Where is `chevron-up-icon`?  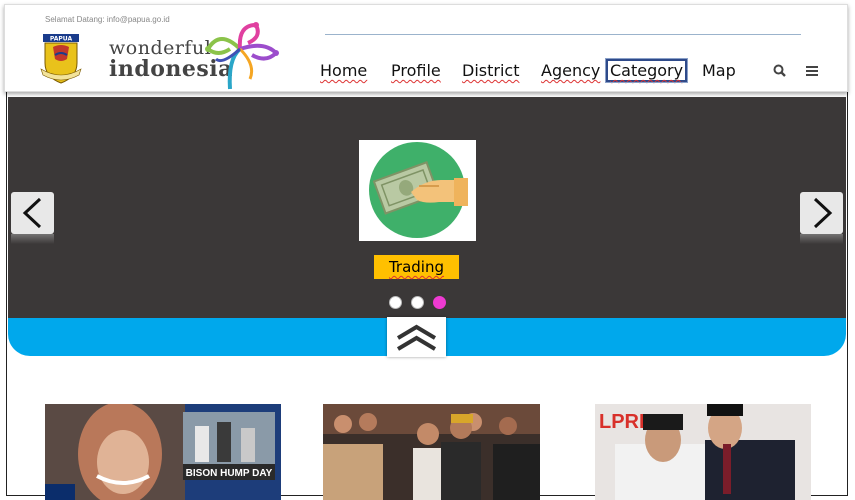
chevron-up-icon is located at coordinates (416, 337).